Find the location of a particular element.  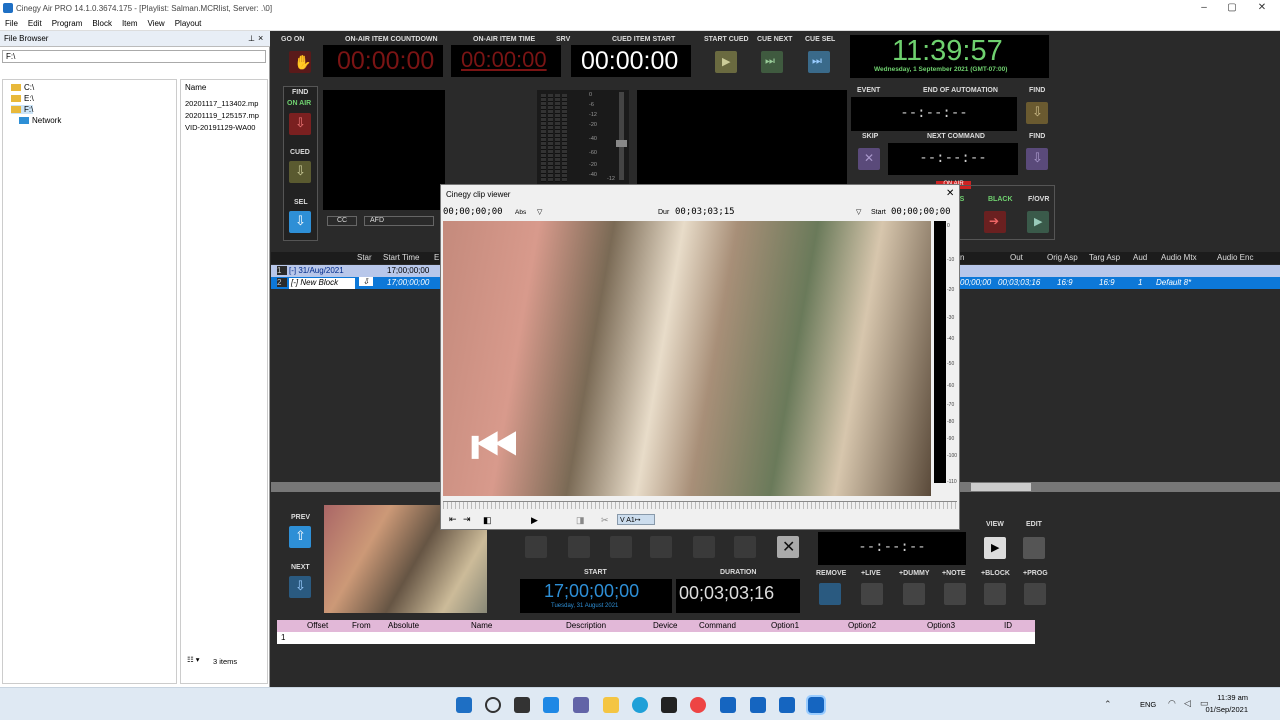

tree-item-c: C:\ is located at coordinates (22, 87).